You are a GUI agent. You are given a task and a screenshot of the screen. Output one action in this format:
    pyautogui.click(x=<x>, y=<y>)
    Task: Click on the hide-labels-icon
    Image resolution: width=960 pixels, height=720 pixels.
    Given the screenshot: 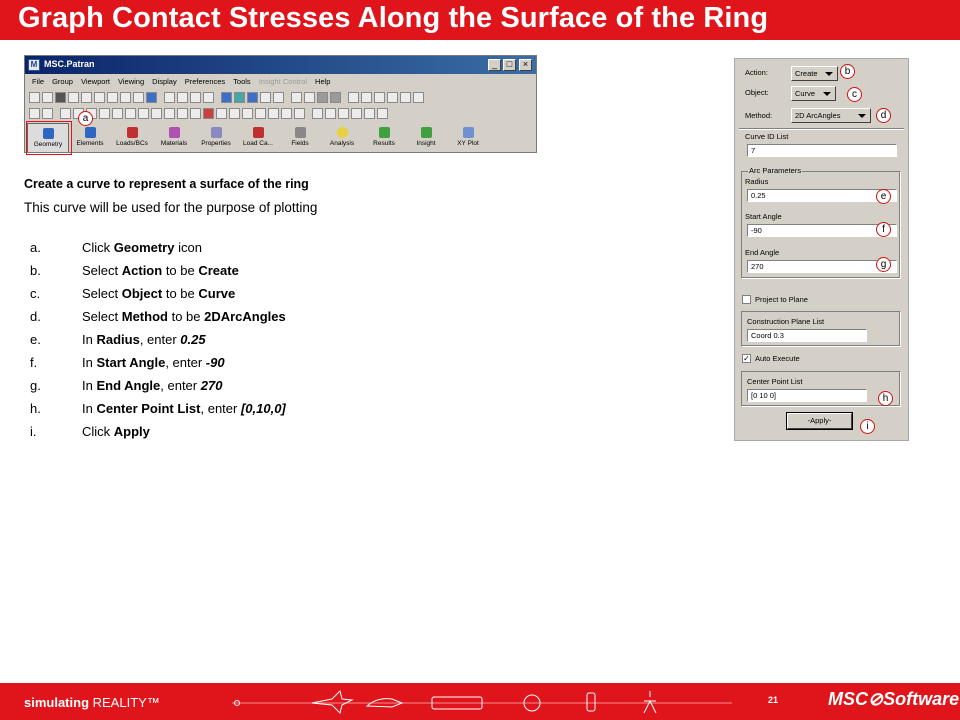 What is the action you would take?
    pyautogui.click(x=221, y=113)
    